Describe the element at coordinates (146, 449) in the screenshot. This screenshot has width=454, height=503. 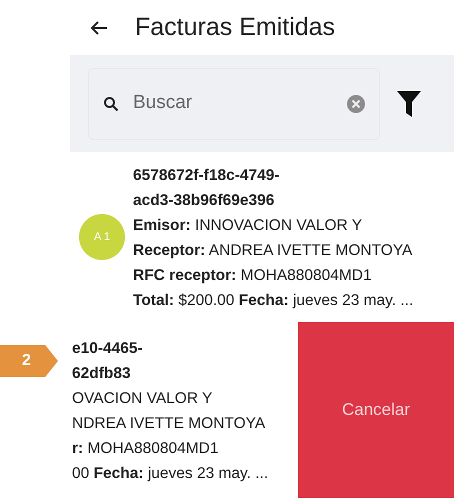
I see `invoice-detail: r: MOHA880804MD1` at that location.